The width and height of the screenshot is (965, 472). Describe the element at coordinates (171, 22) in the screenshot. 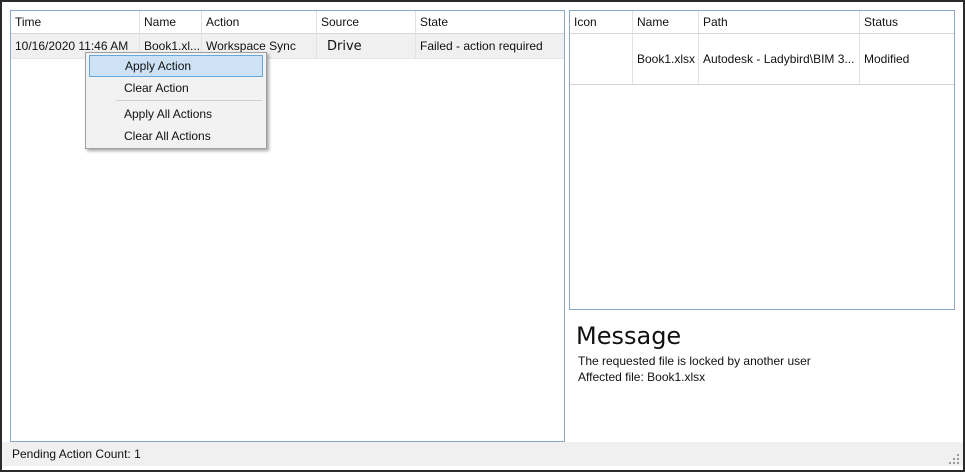

I see `column-header-name: Name` at that location.